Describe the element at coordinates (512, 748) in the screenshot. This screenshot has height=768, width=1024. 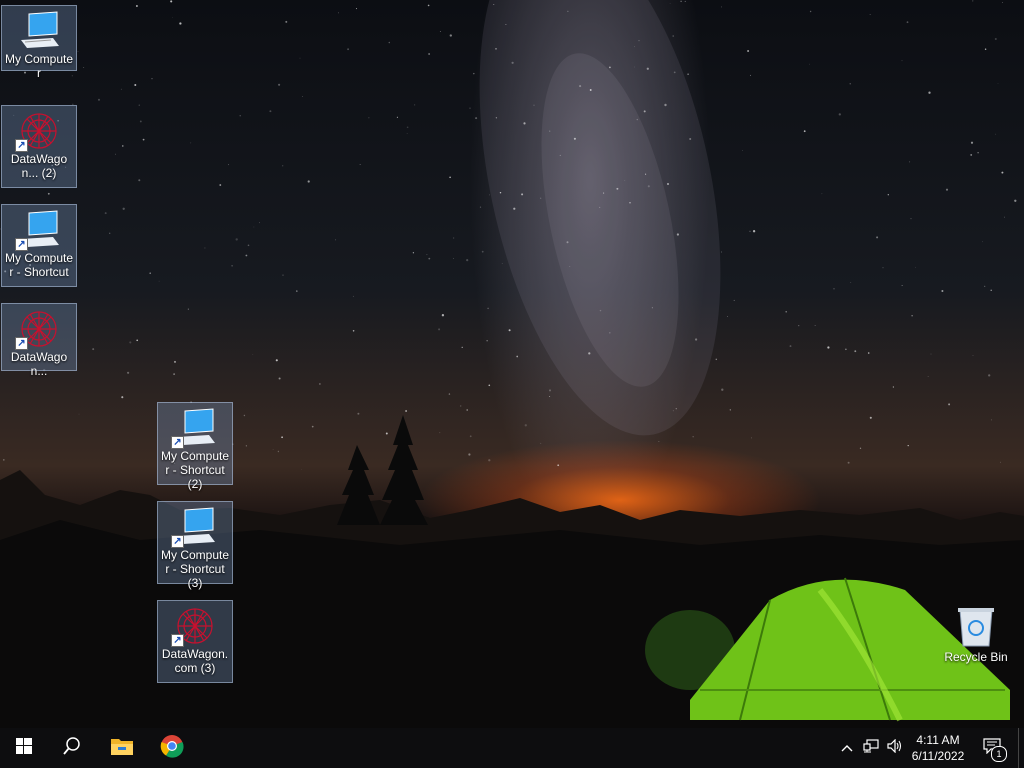
I see `taskbar: 4:11 AM 6/11/2022 1` at that location.